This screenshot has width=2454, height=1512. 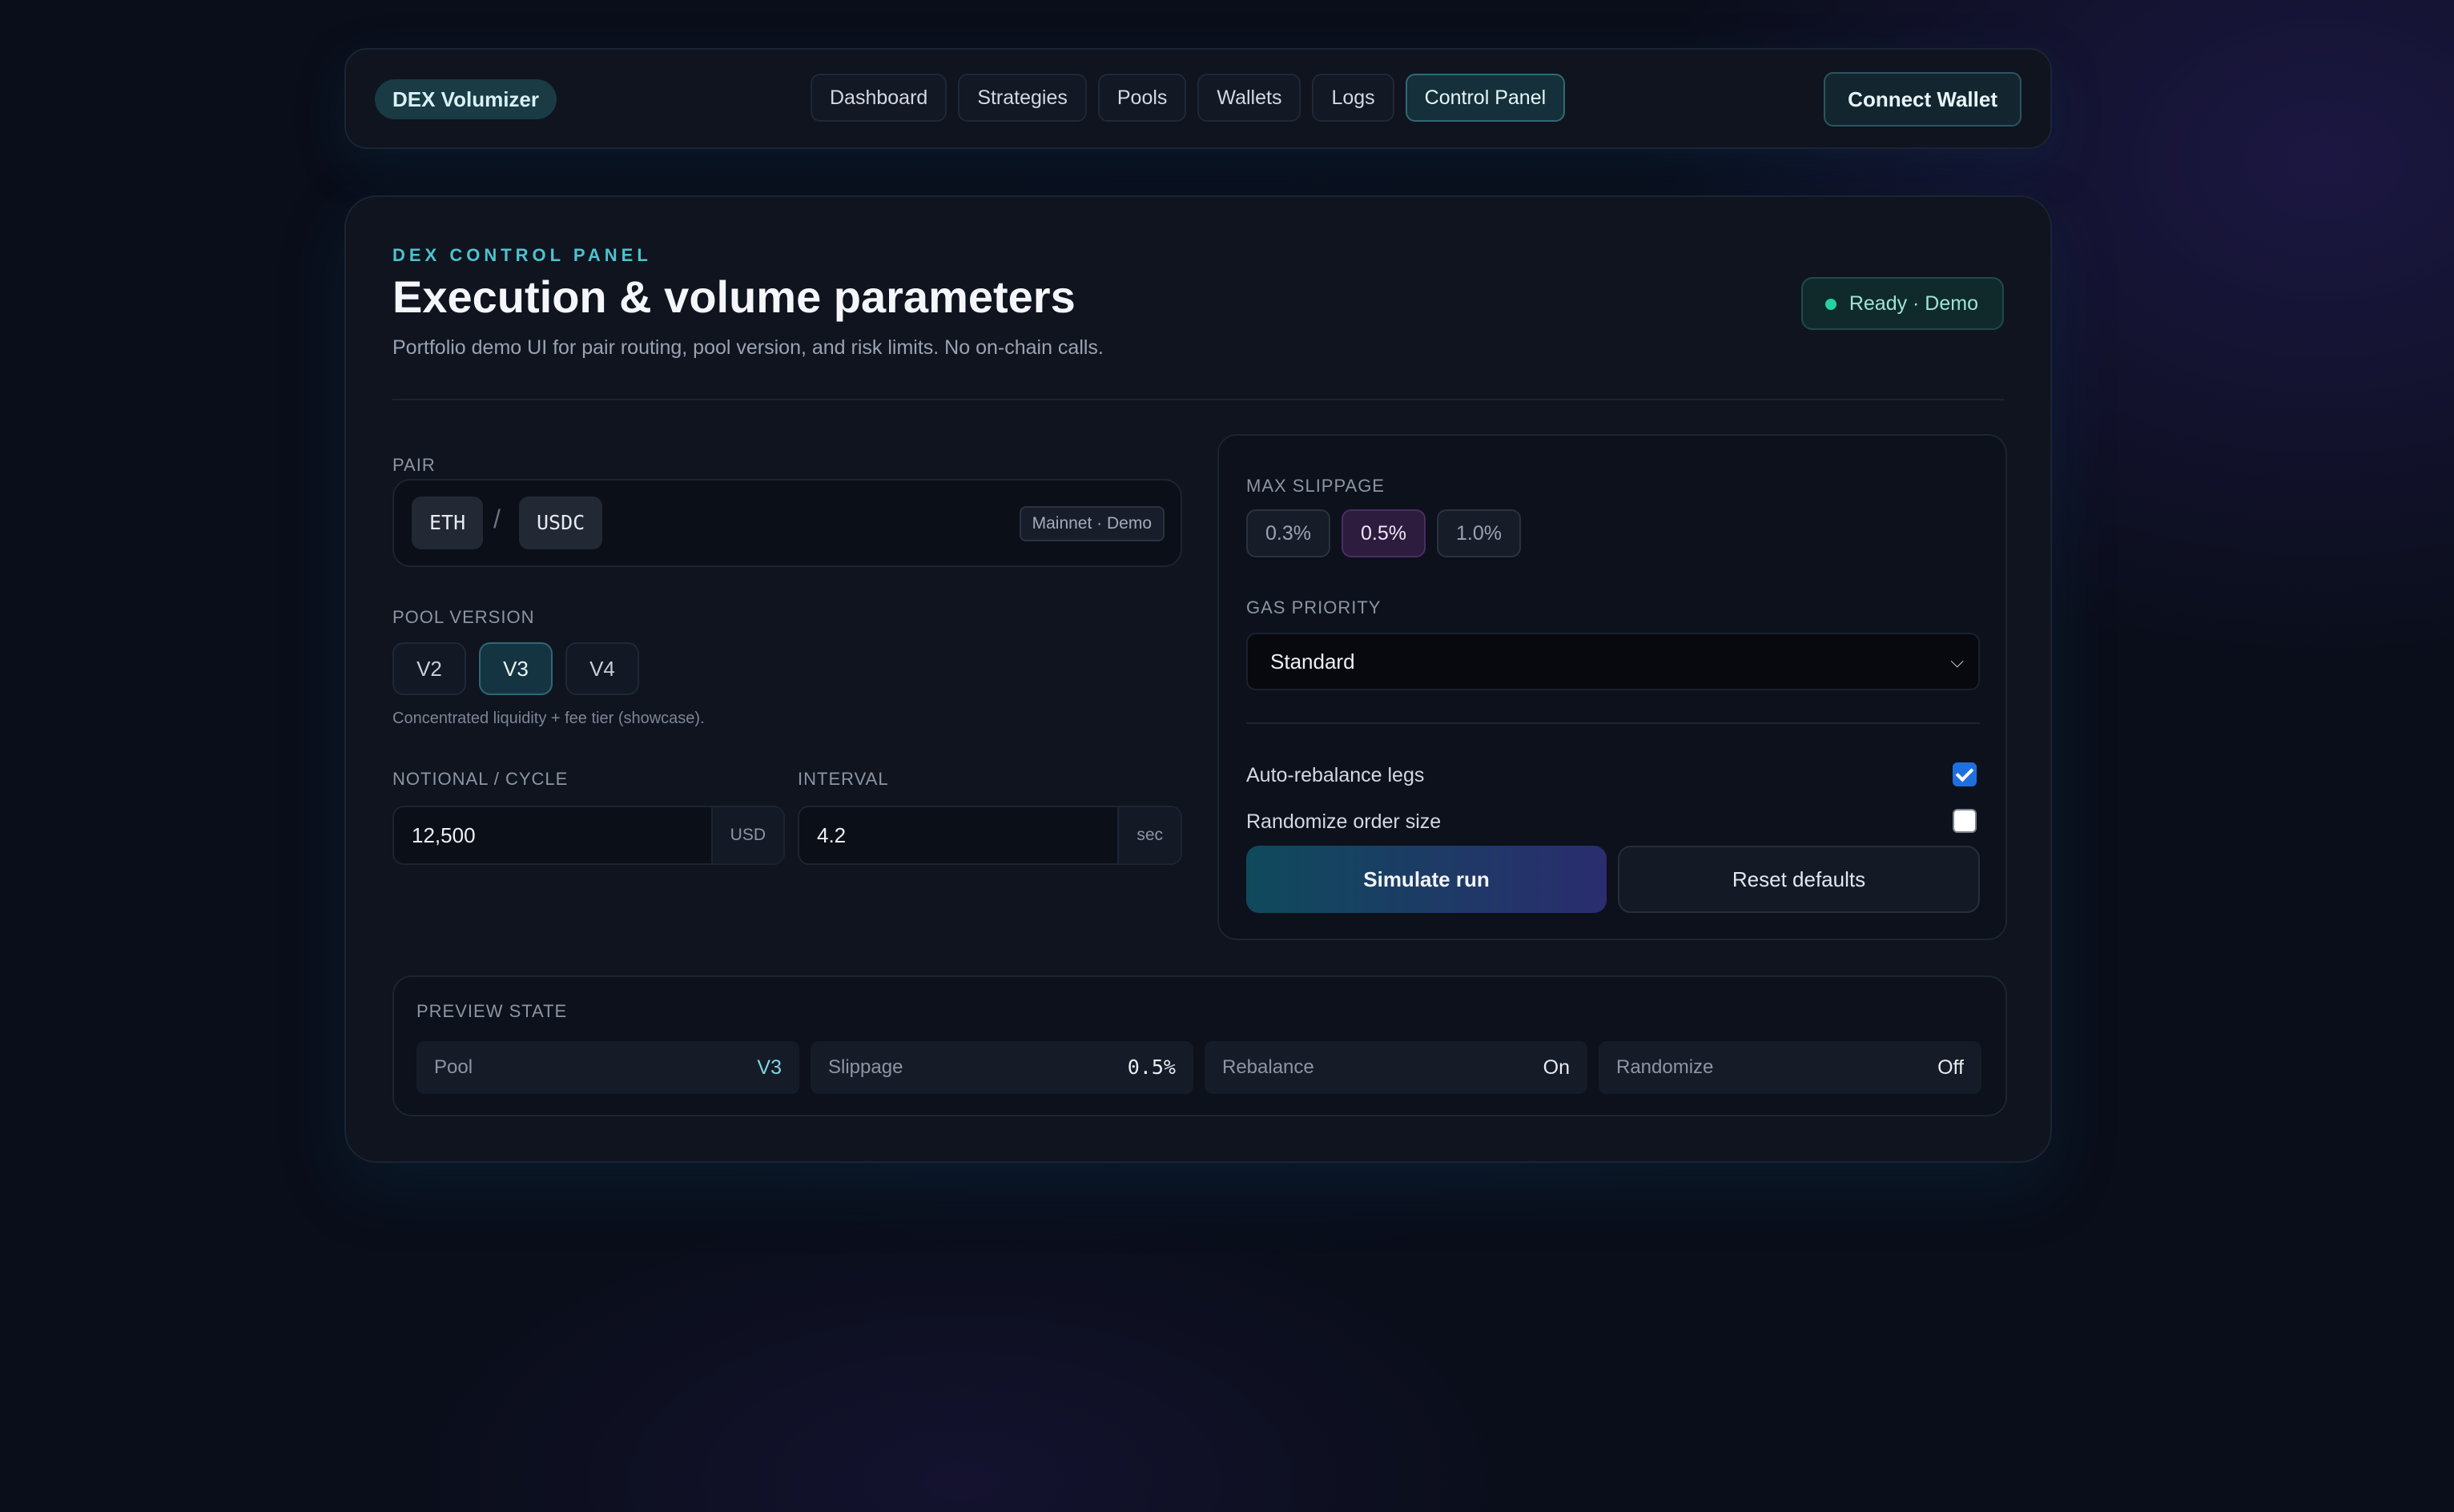 I want to click on brand-logo: DEX Volumizer, so click(x=466, y=99).